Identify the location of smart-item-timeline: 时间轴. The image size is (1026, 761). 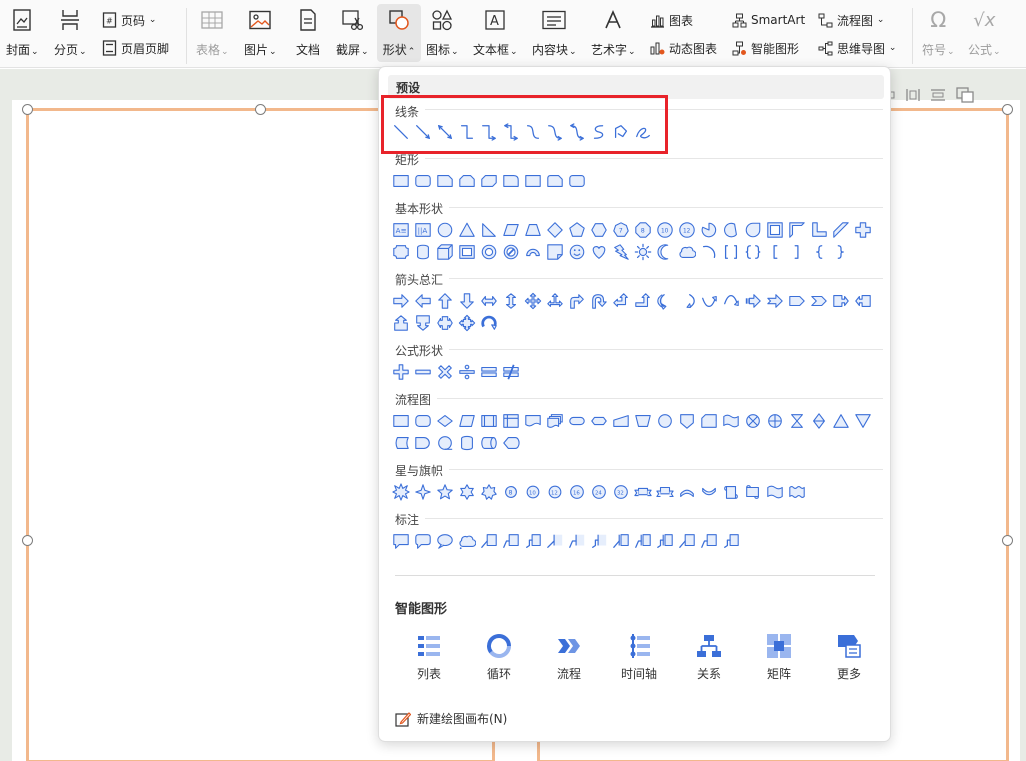
(639, 657).